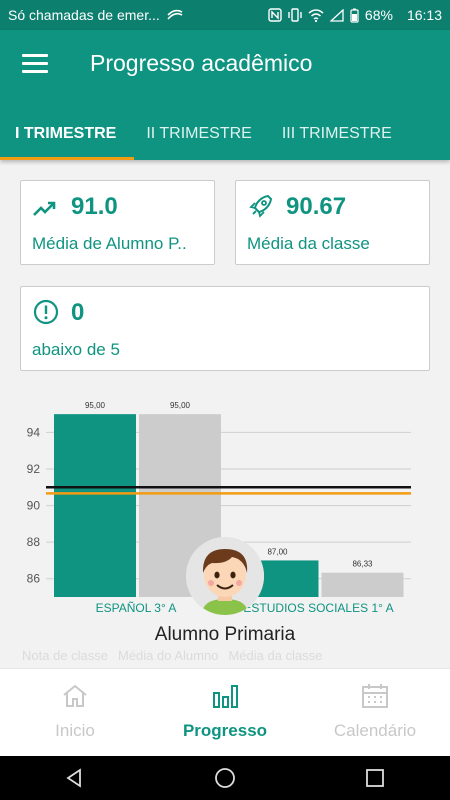 The image size is (450, 800). Describe the element at coordinates (225, 328) in the screenshot. I see `below-grade-card: 0 abaixo de 5` at that location.